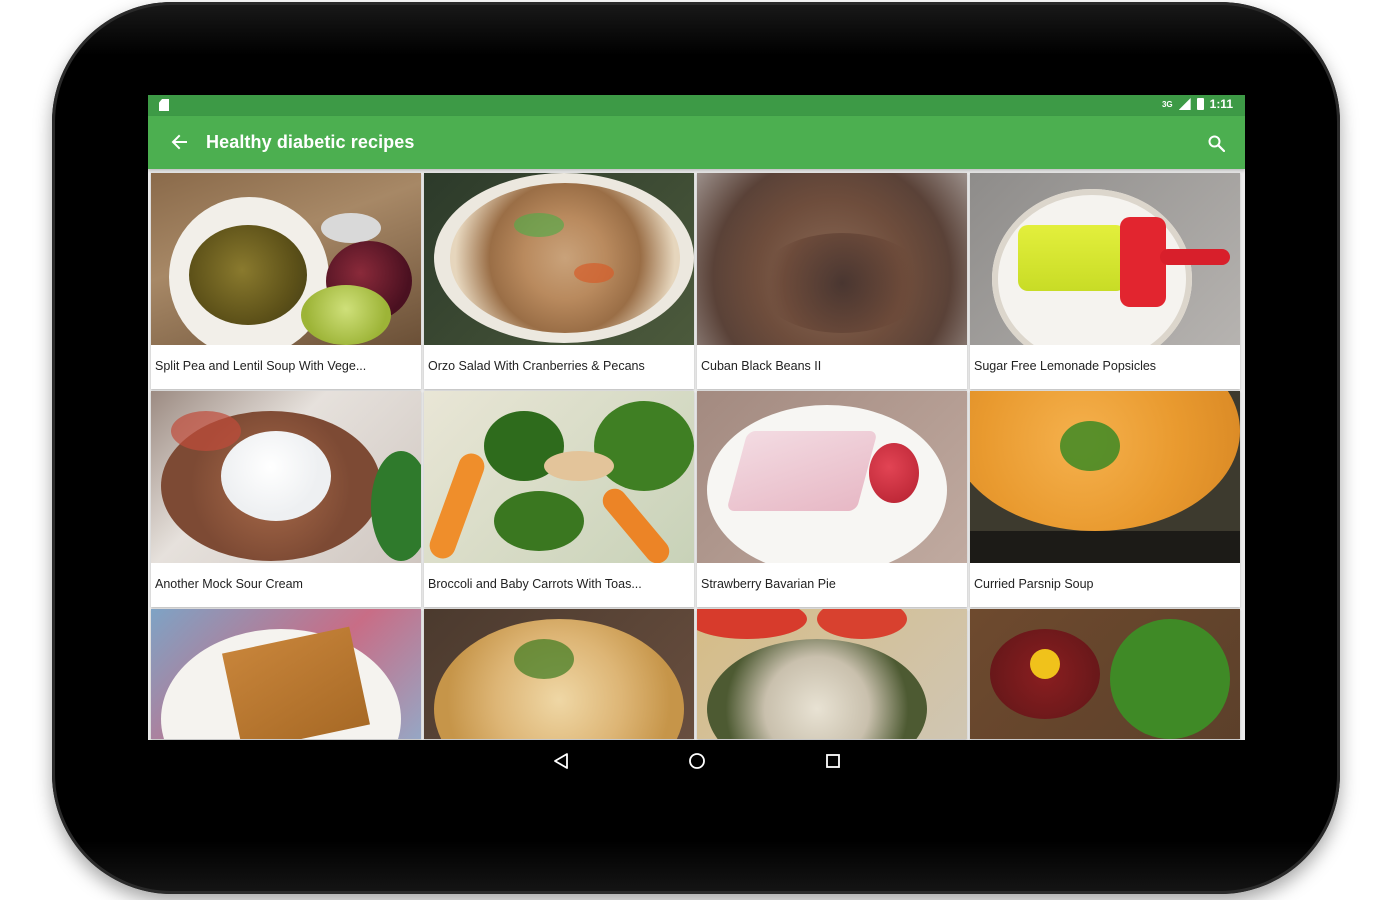 This screenshot has width=1390, height=900. Describe the element at coordinates (310, 142) in the screenshot. I see `page-title: Healthy diabetic recipes` at that location.